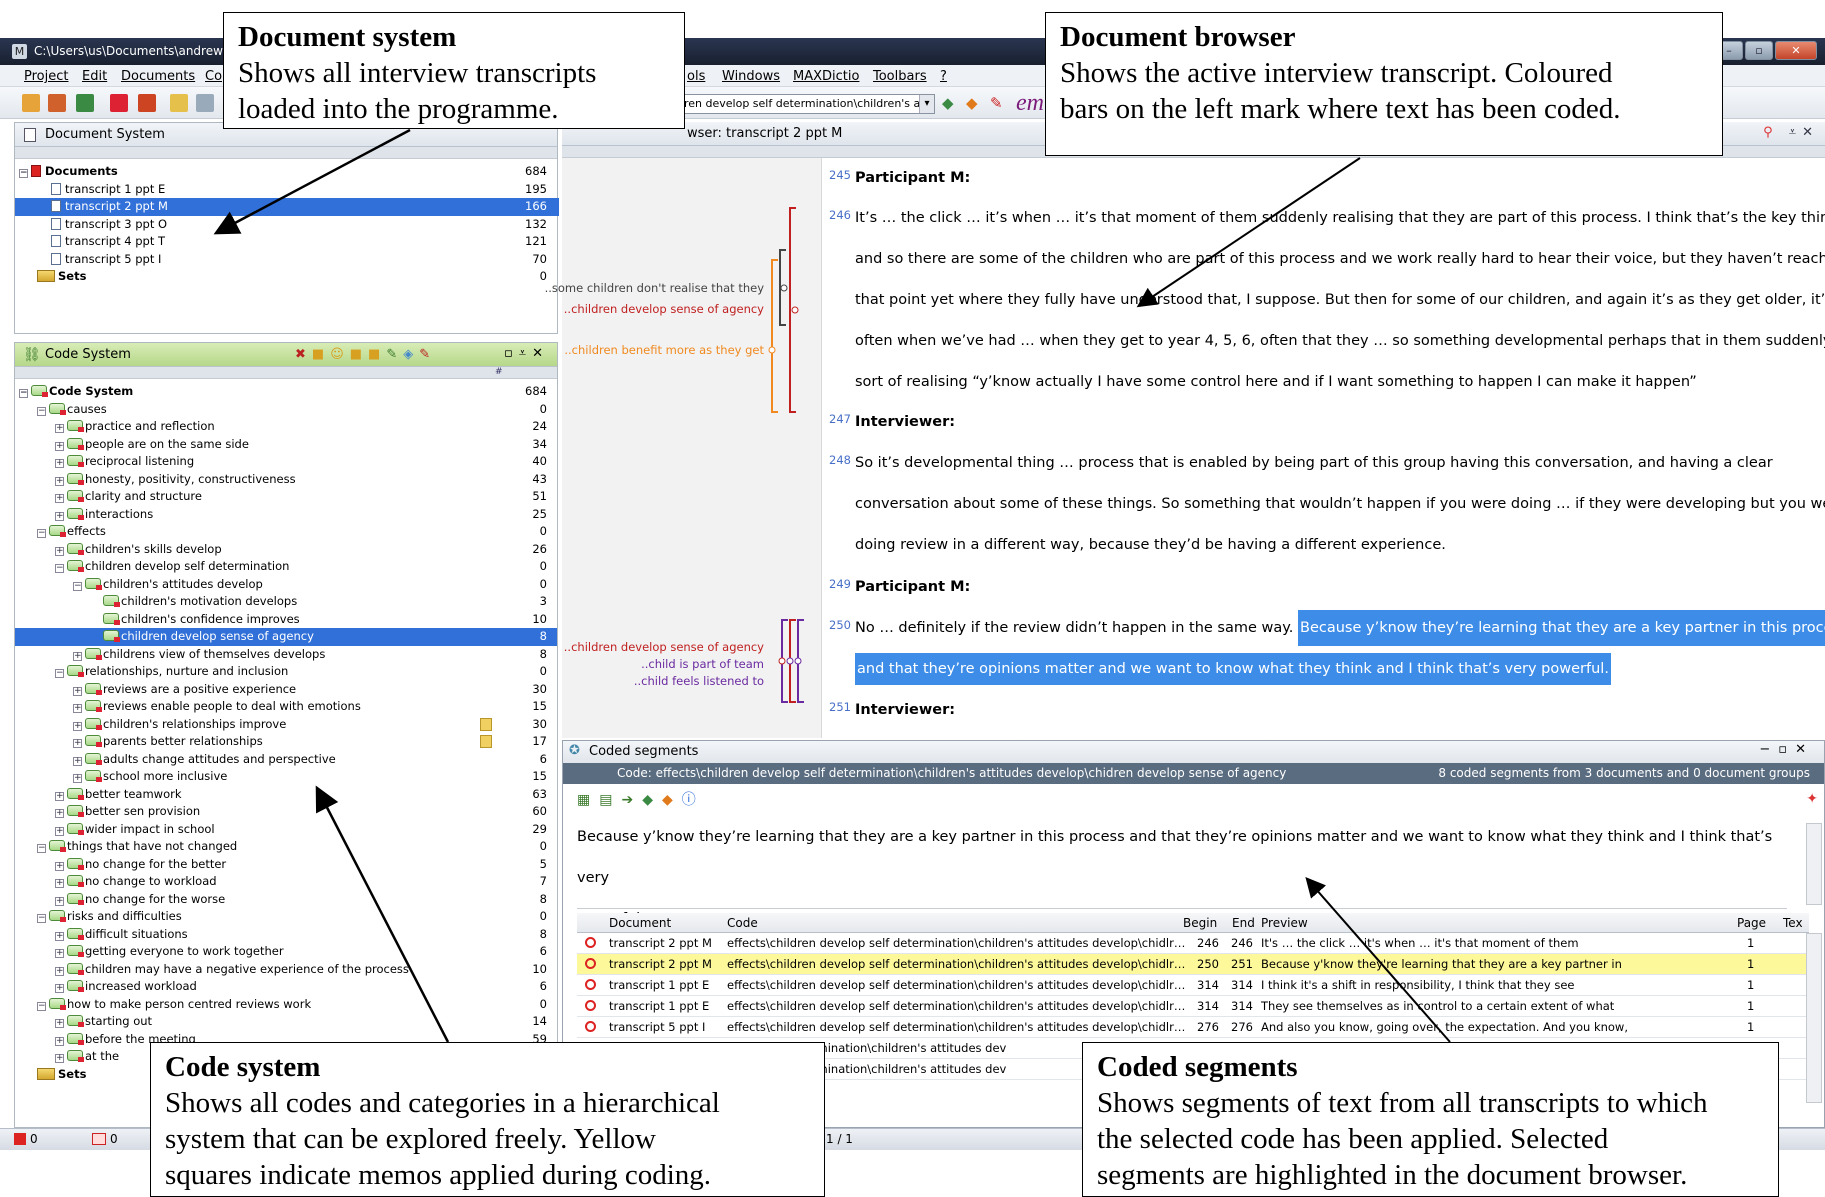 The image size is (1825, 1197). I want to click on arrow-coded-segments, so click(1378, 959).